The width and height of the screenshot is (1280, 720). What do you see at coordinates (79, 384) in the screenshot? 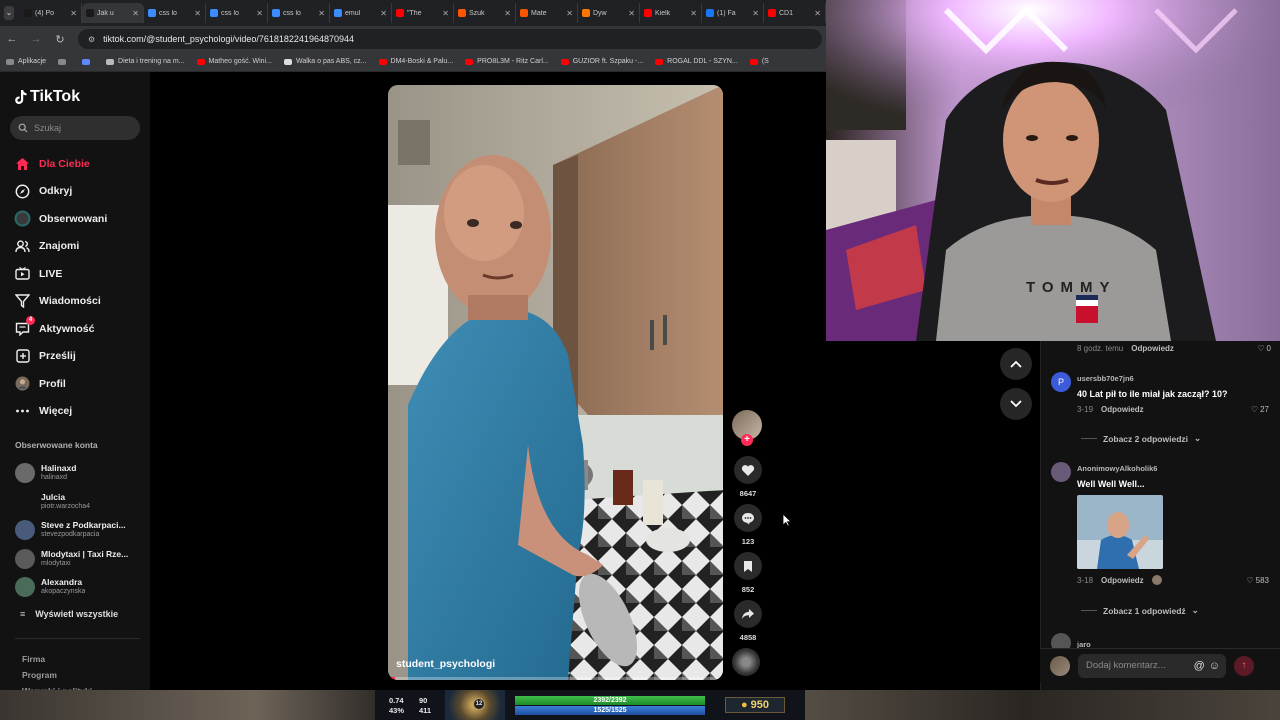
I see `sidebar-item-profil: Profil` at bounding box center [79, 384].